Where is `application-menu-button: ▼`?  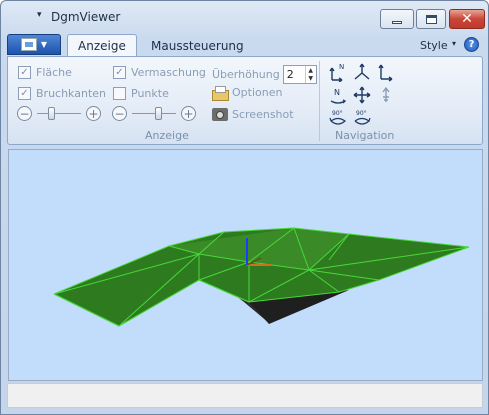
application-menu-button: ▼ is located at coordinates (34, 44).